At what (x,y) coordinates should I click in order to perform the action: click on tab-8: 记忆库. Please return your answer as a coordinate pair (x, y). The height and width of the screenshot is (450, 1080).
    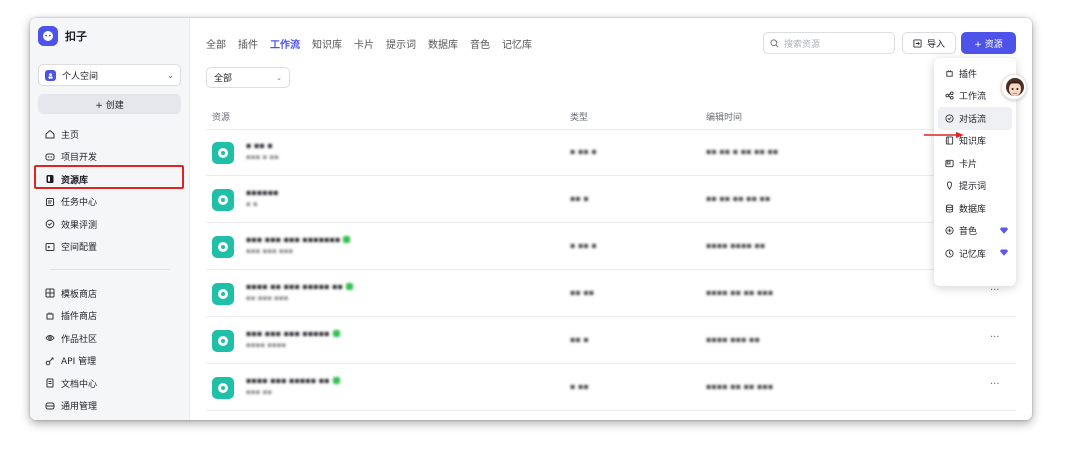
    Looking at the image, I should click on (517, 43).